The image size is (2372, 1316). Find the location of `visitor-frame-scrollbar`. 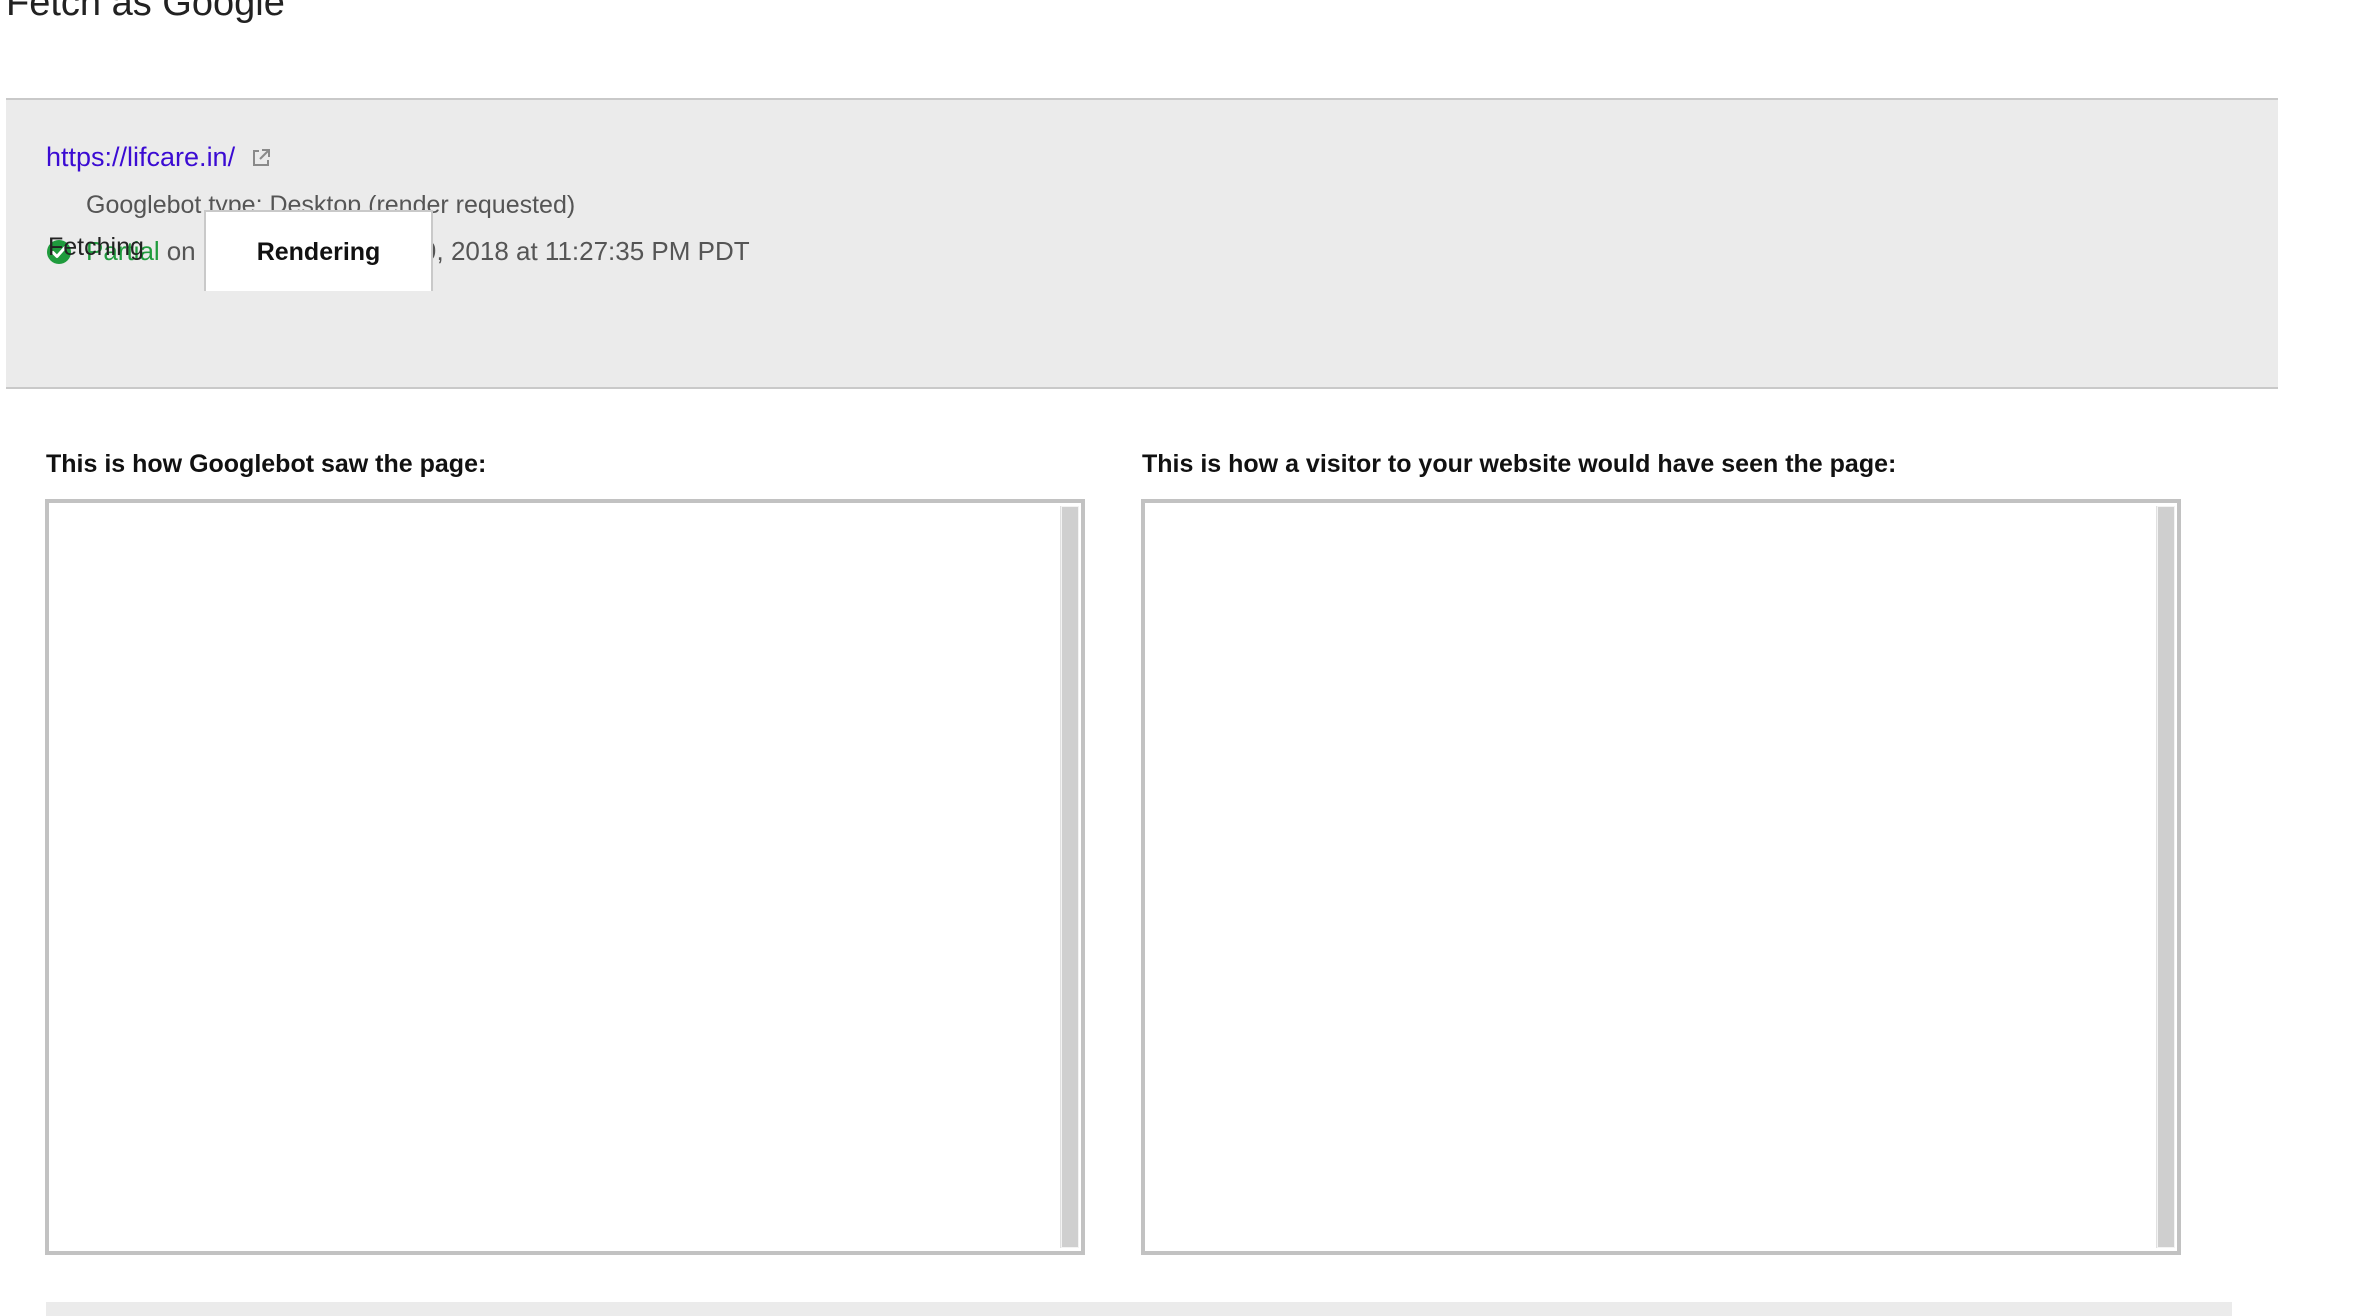

visitor-frame-scrollbar is located at coordinates (2165, 877).